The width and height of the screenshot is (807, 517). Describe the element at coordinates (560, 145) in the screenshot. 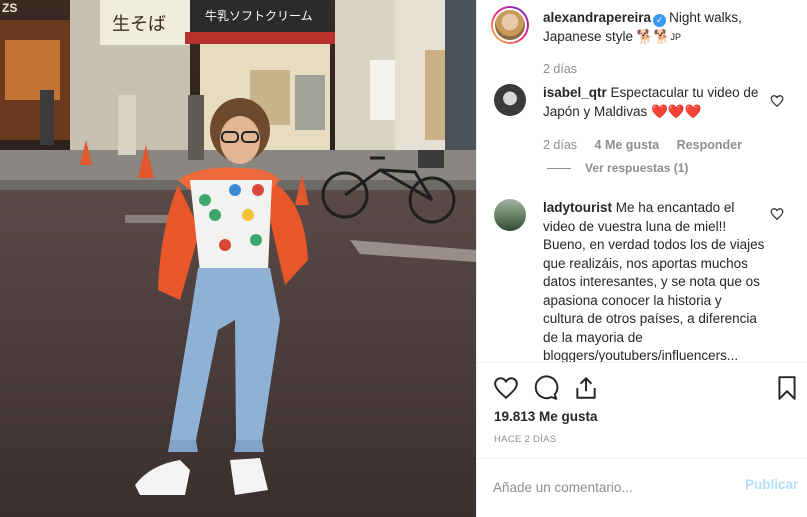

I see `comment-time: 2 días` at that location.